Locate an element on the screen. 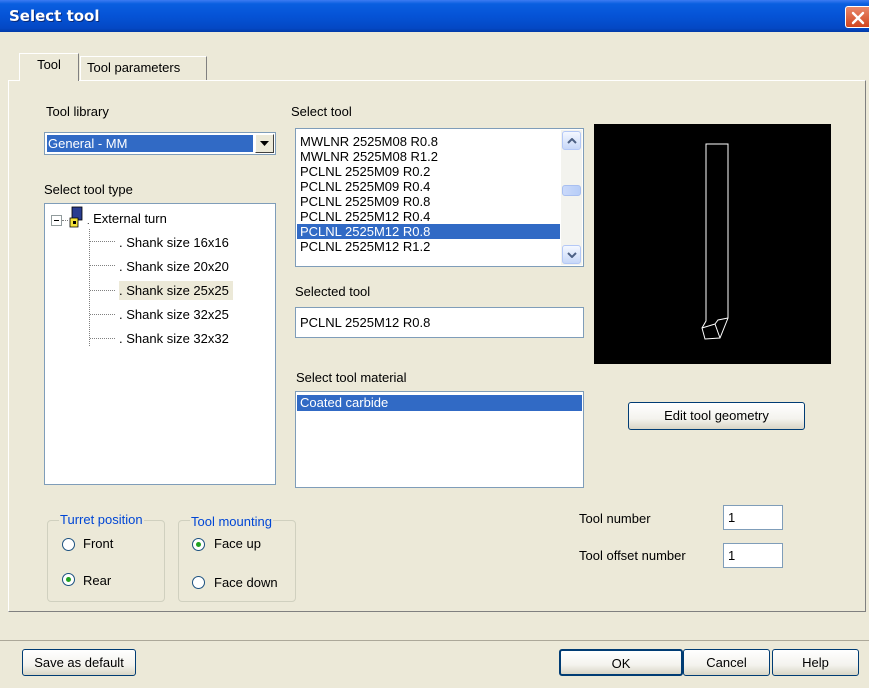 The height and width of the screenshot is (688, 869). ok-button: OK is located at coordinates (621, 662).